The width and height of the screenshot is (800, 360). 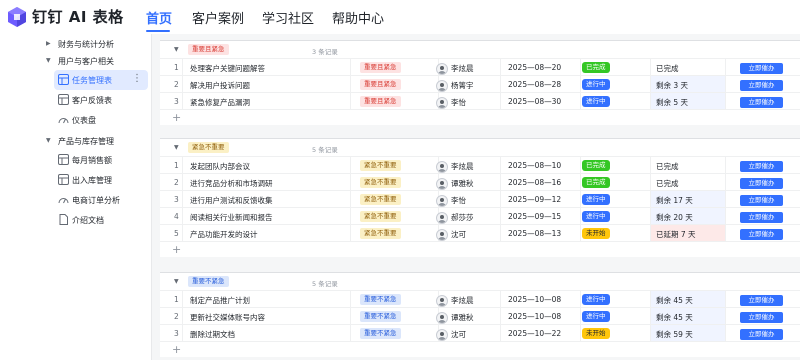 I want to click on dingtalk-ai-table-logo-icon, so click(x=17, y=17).